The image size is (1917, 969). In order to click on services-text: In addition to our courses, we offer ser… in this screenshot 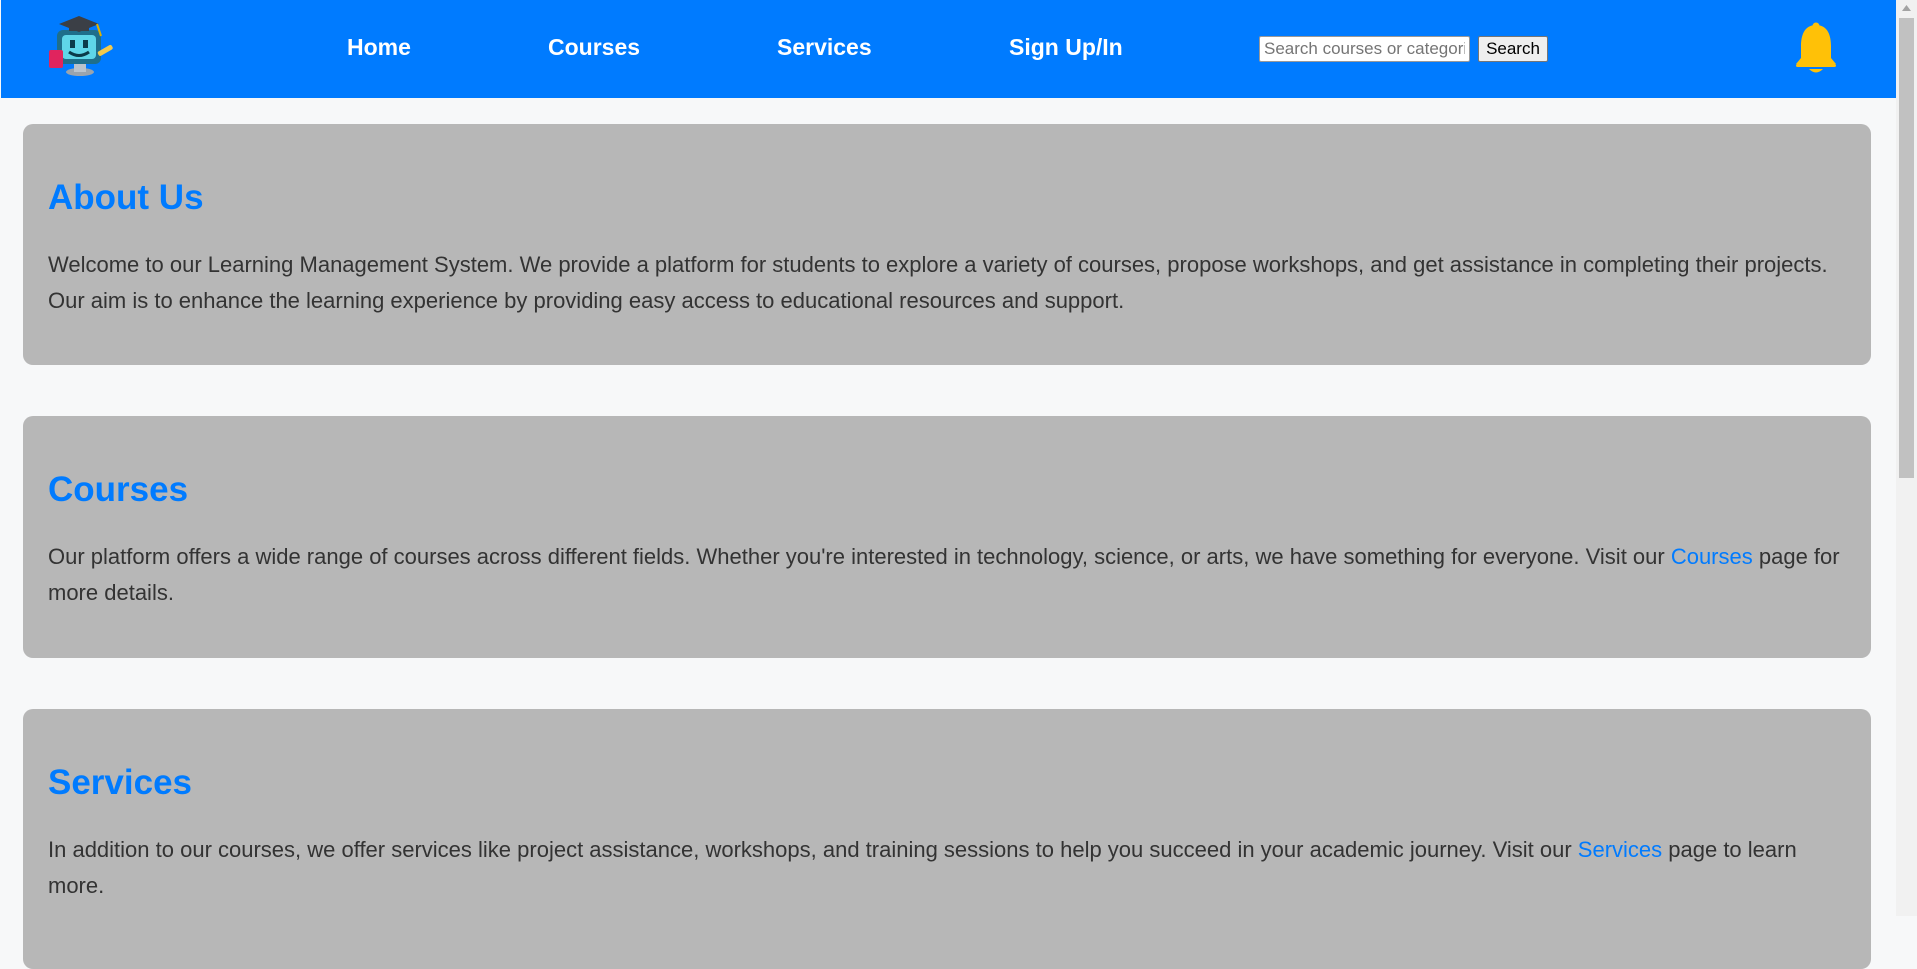, I will do `click(944, 868)`.